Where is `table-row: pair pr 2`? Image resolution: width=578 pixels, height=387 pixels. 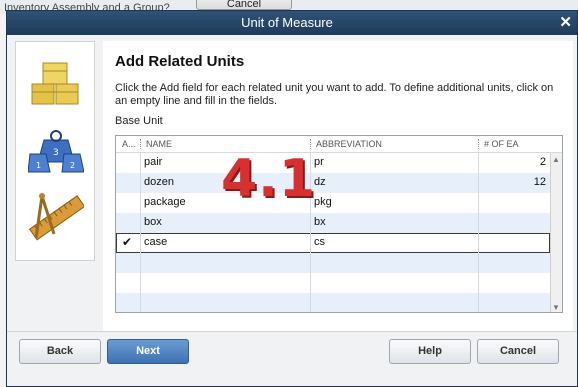 table-row: pair pr 2 is located at coordinates (333, 163).